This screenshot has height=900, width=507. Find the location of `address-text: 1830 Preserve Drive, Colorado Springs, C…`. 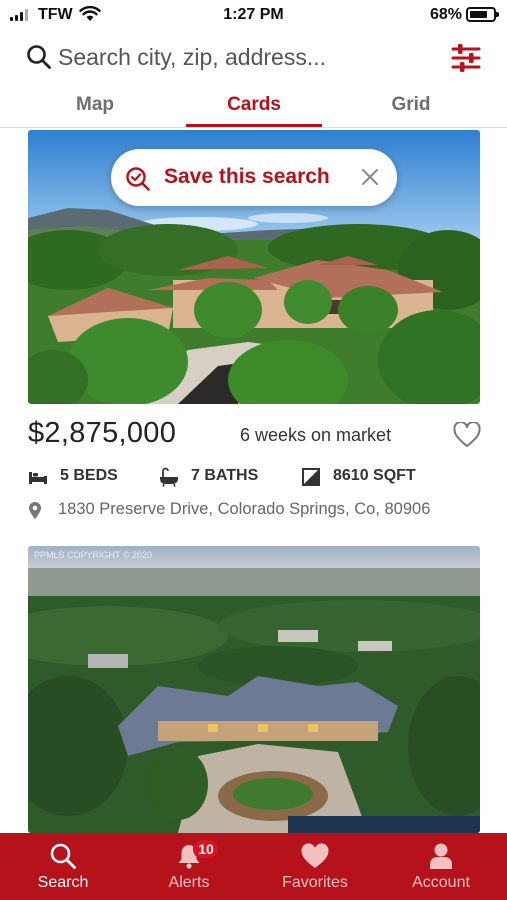

address-text: 1830 Preserve Drive, Colorado Springs, C… is located at coordinates (244, 509).